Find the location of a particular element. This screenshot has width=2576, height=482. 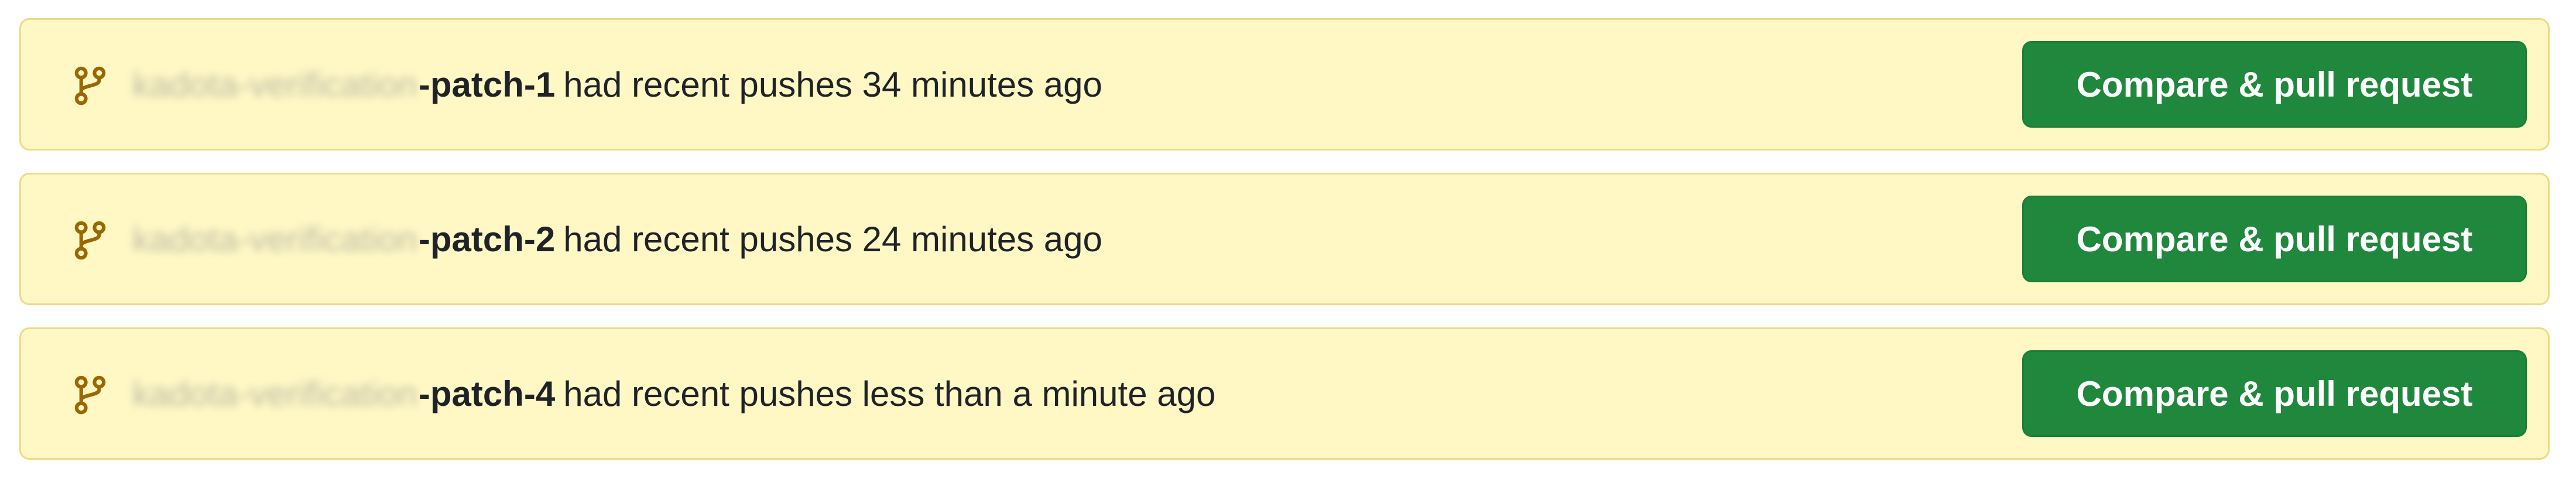

push-time-text: had recent pushes 24 minutes ago is located at coordinates (832, 239).